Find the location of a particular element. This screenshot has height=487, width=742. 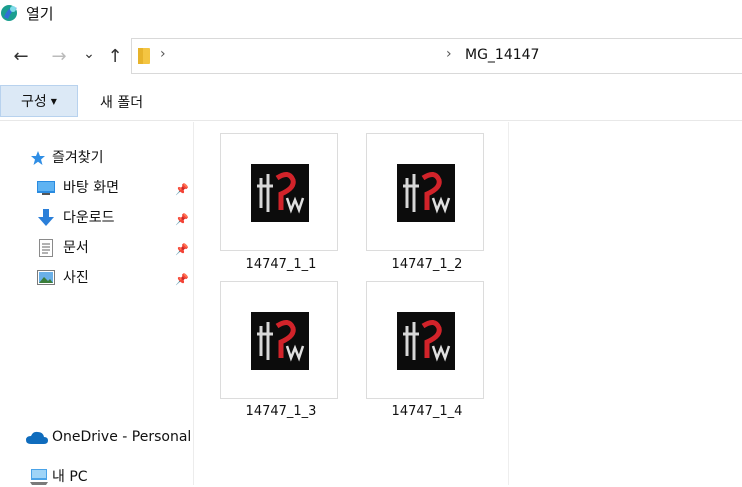

star-icon is located at coordinates (38, 158).